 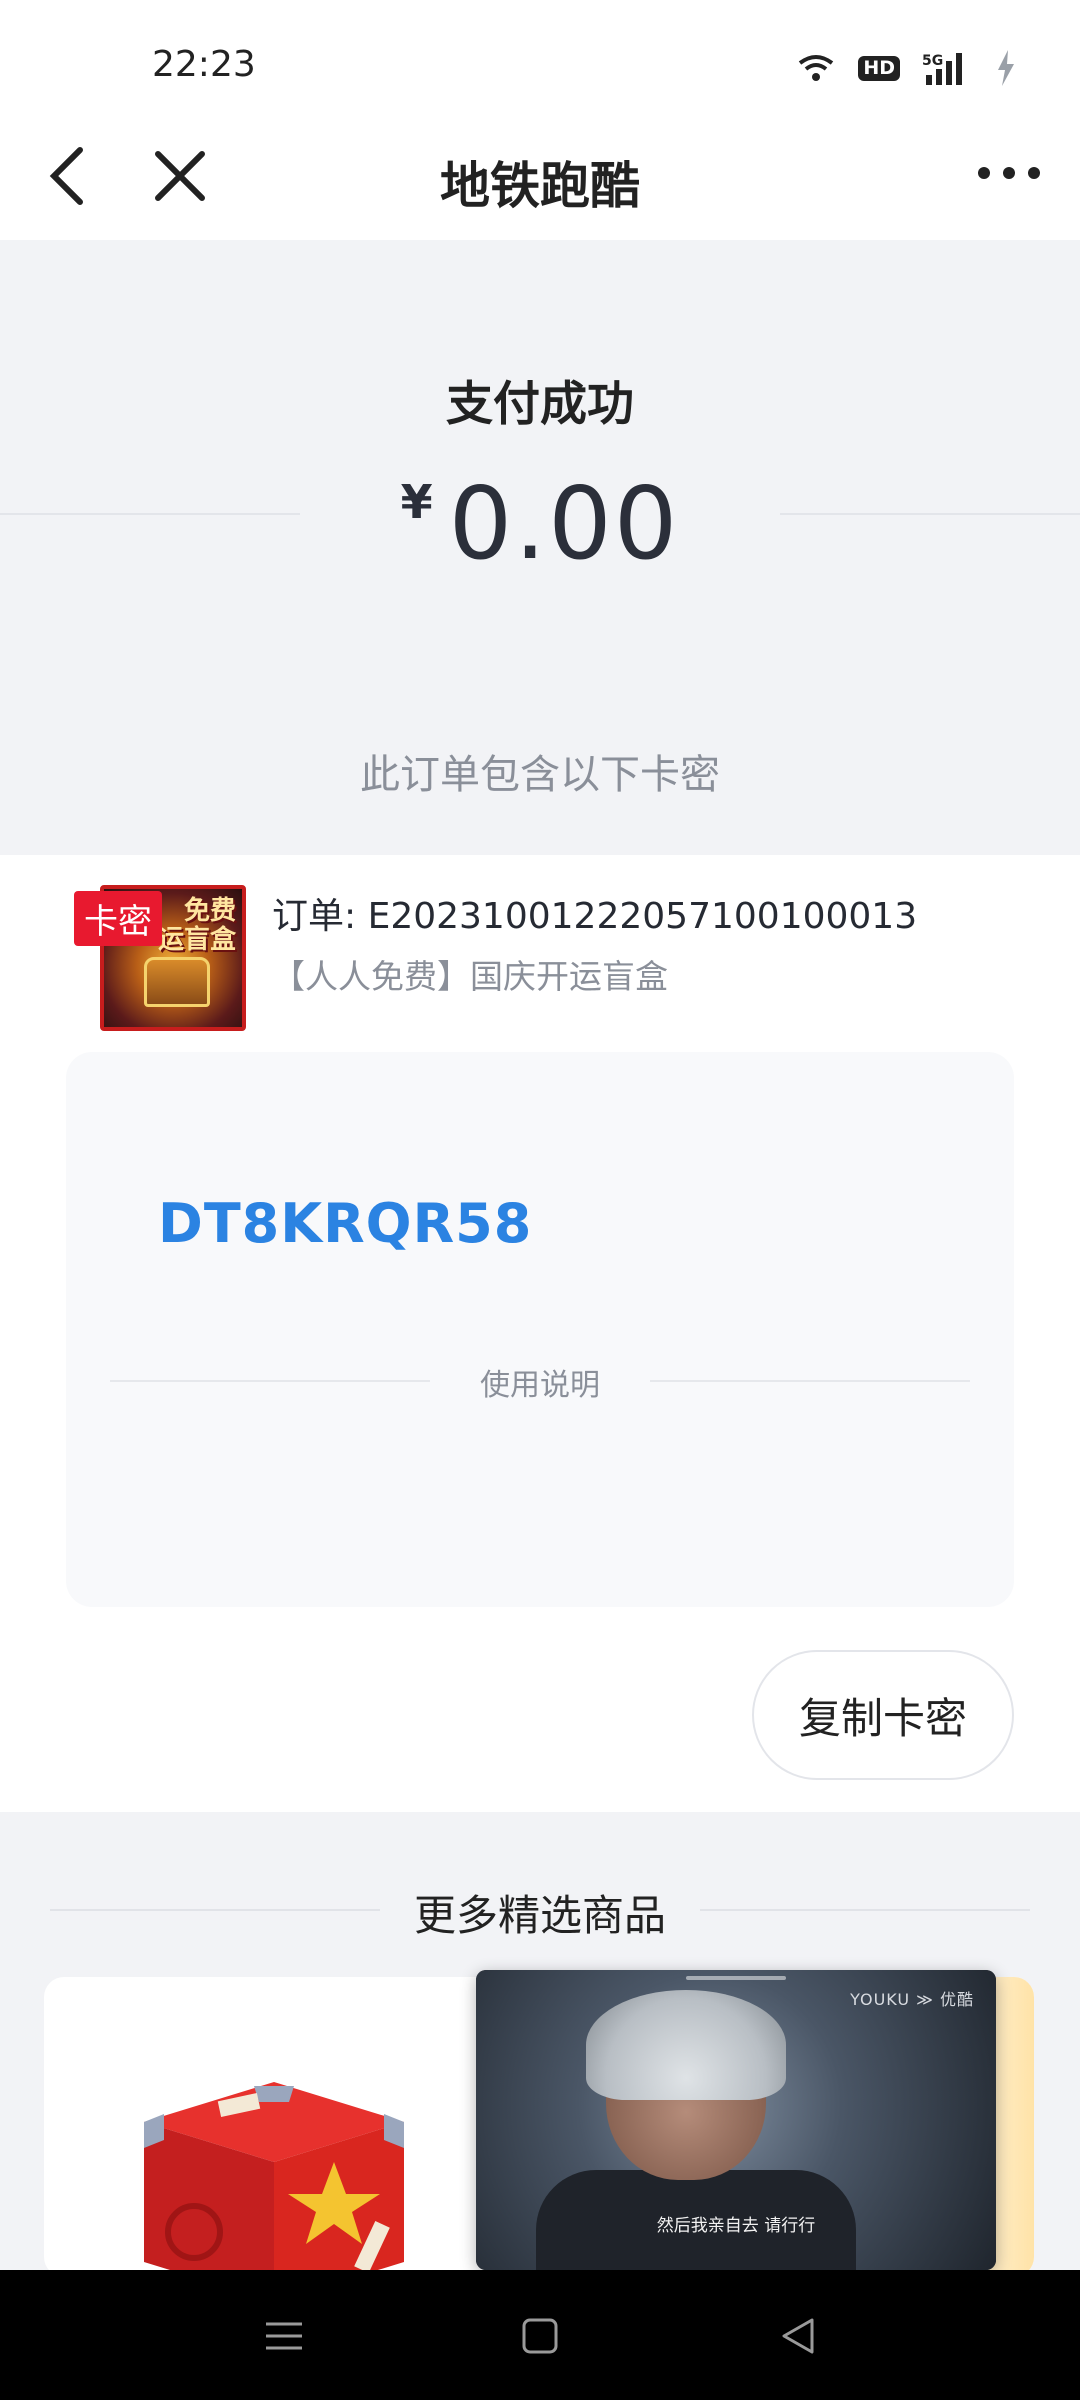 I want to click on amount-value: 0.00, so click(x=564, y=523).